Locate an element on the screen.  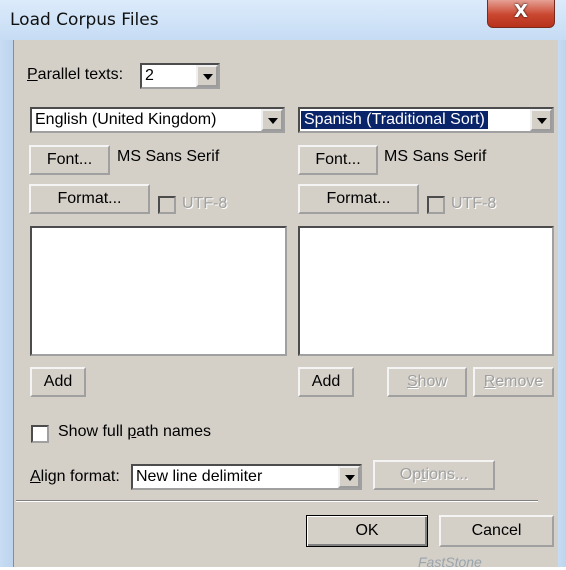
align-format-value: New line delimiter is located at coordinates (199, 476).